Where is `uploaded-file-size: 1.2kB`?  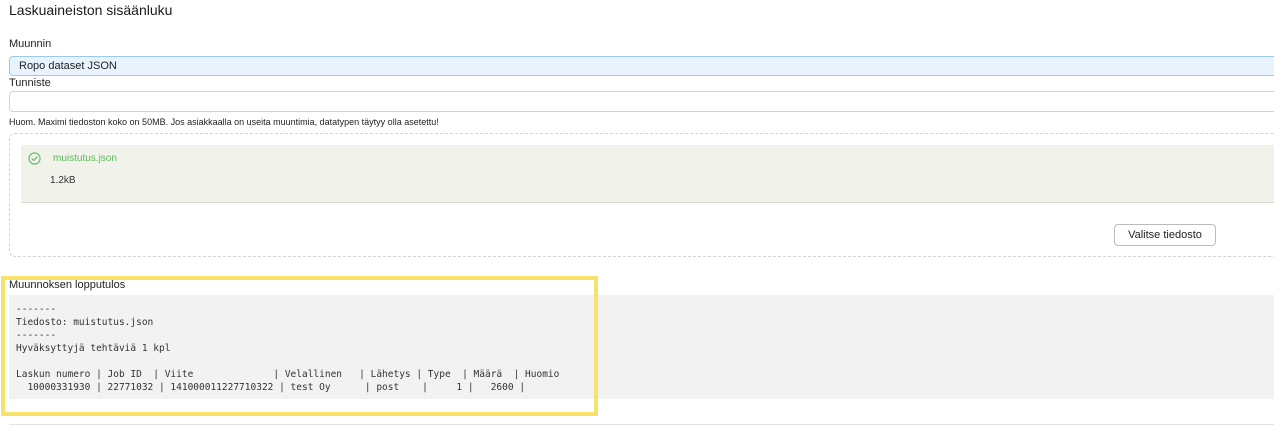 uploaded-file-size: 1.2kB is located at coordinates (63, 180).